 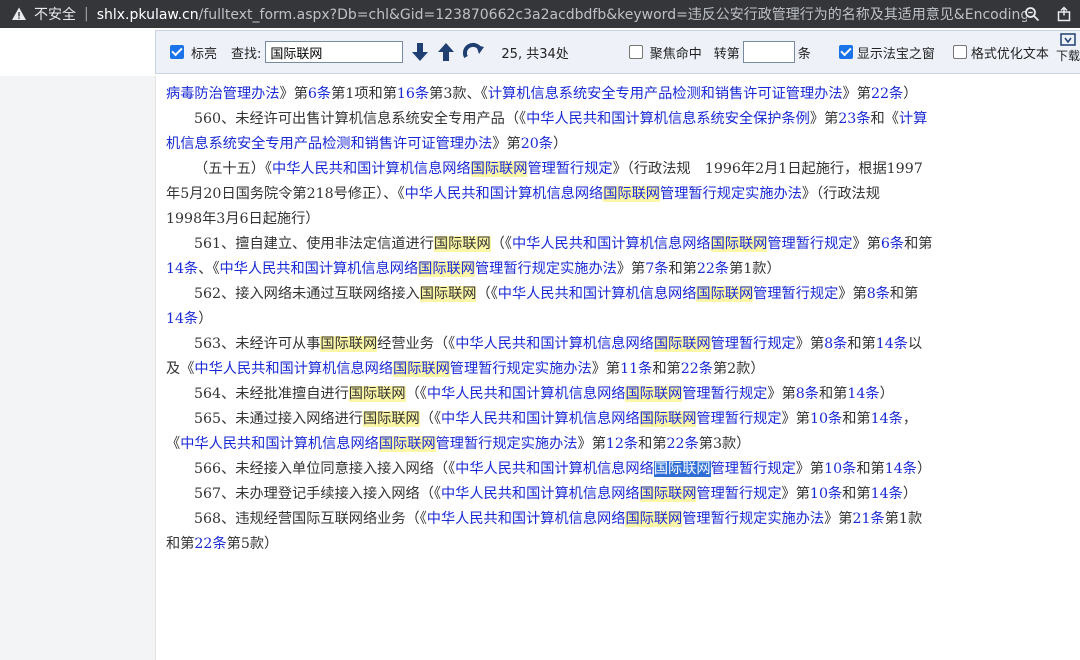 What do you see at coordinates (868, 519) in the screenshot?
I see `article-link: 21条` at bounding box center [868, 519].